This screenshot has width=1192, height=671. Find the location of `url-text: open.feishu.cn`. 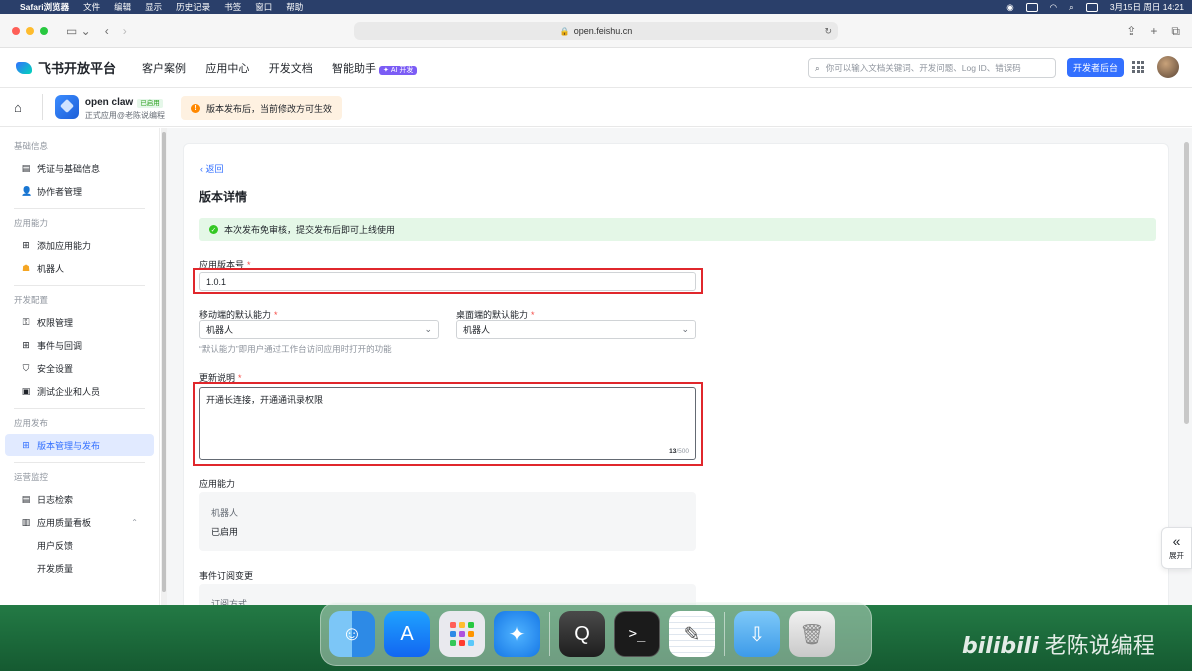

url-text: open.feishu.cn is located at coordinates (603, 31).